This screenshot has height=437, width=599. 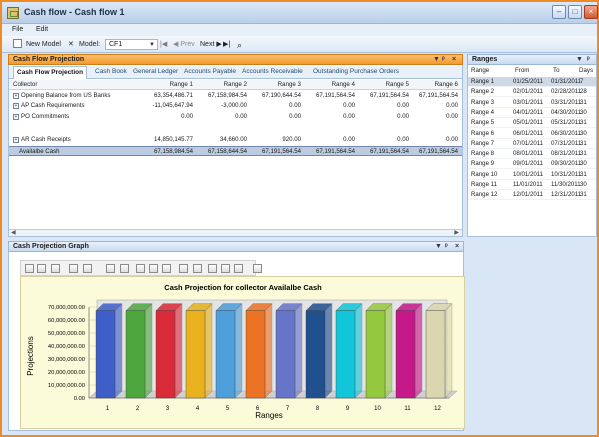 What do you see at coordinates (184, 45) in the screenshot?
I see `previous-button: ◀ Prev` at bounding box center [184, 45].